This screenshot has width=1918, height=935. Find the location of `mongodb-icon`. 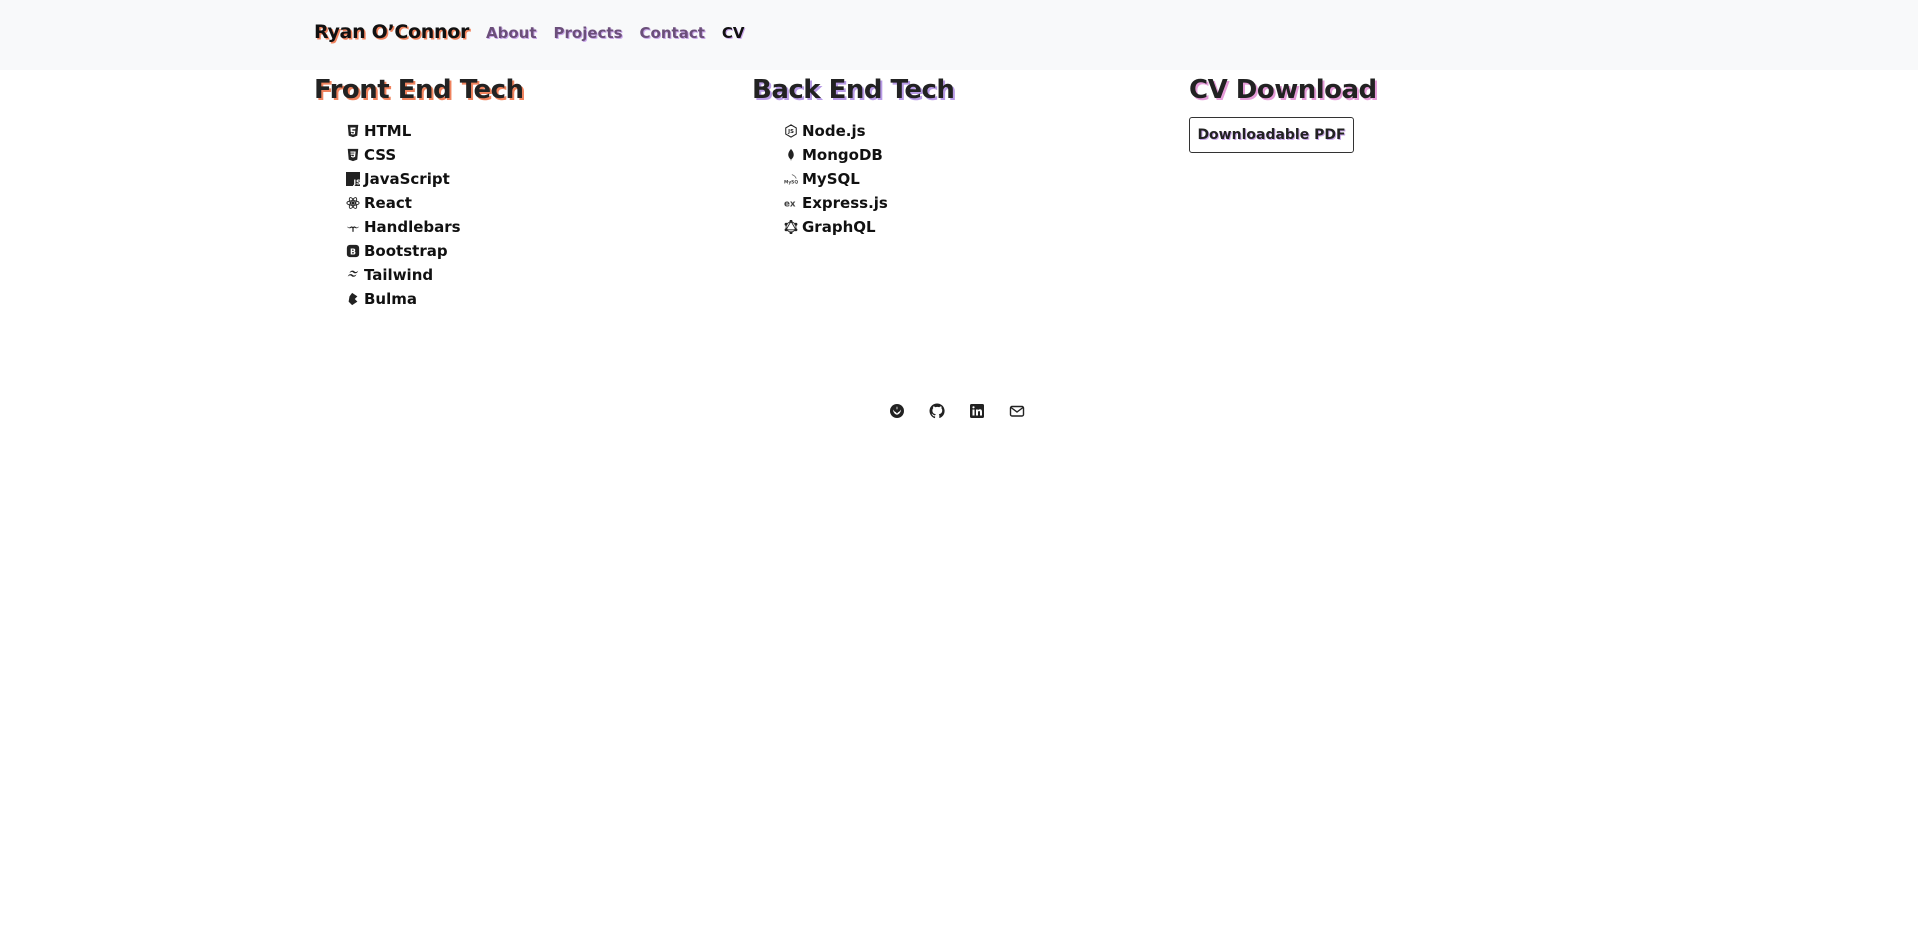

mongodb-icon is located at coordinates (791, 155).